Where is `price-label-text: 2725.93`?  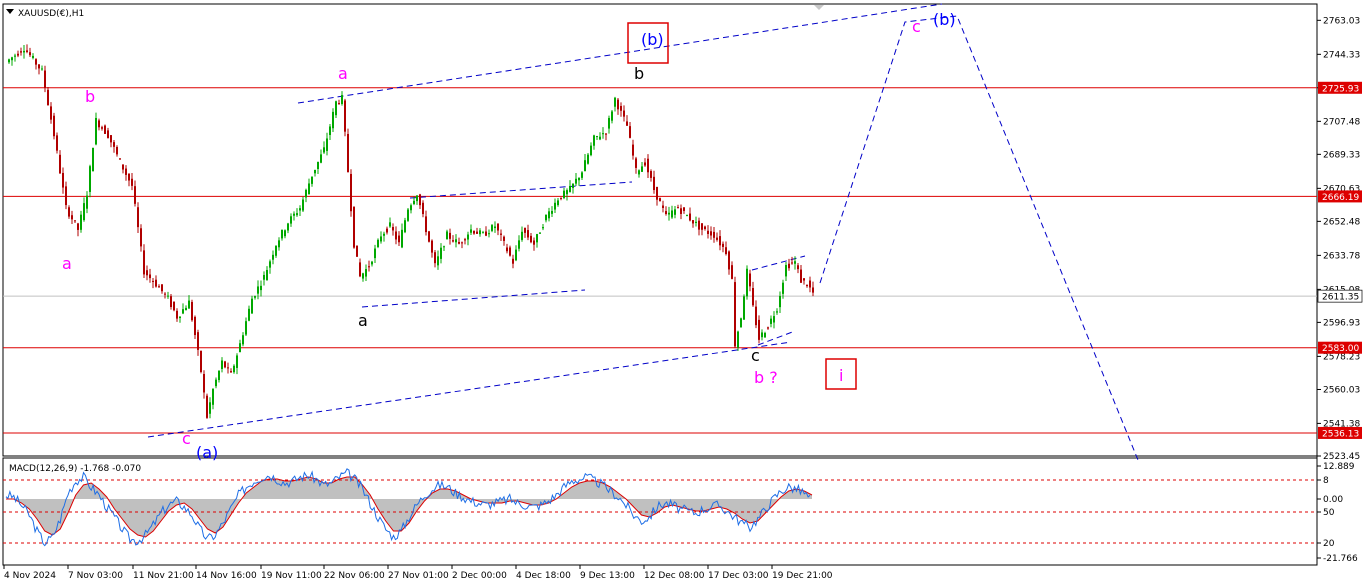 price-label-text: 2725.93 is located at coordinates (1340, 89).